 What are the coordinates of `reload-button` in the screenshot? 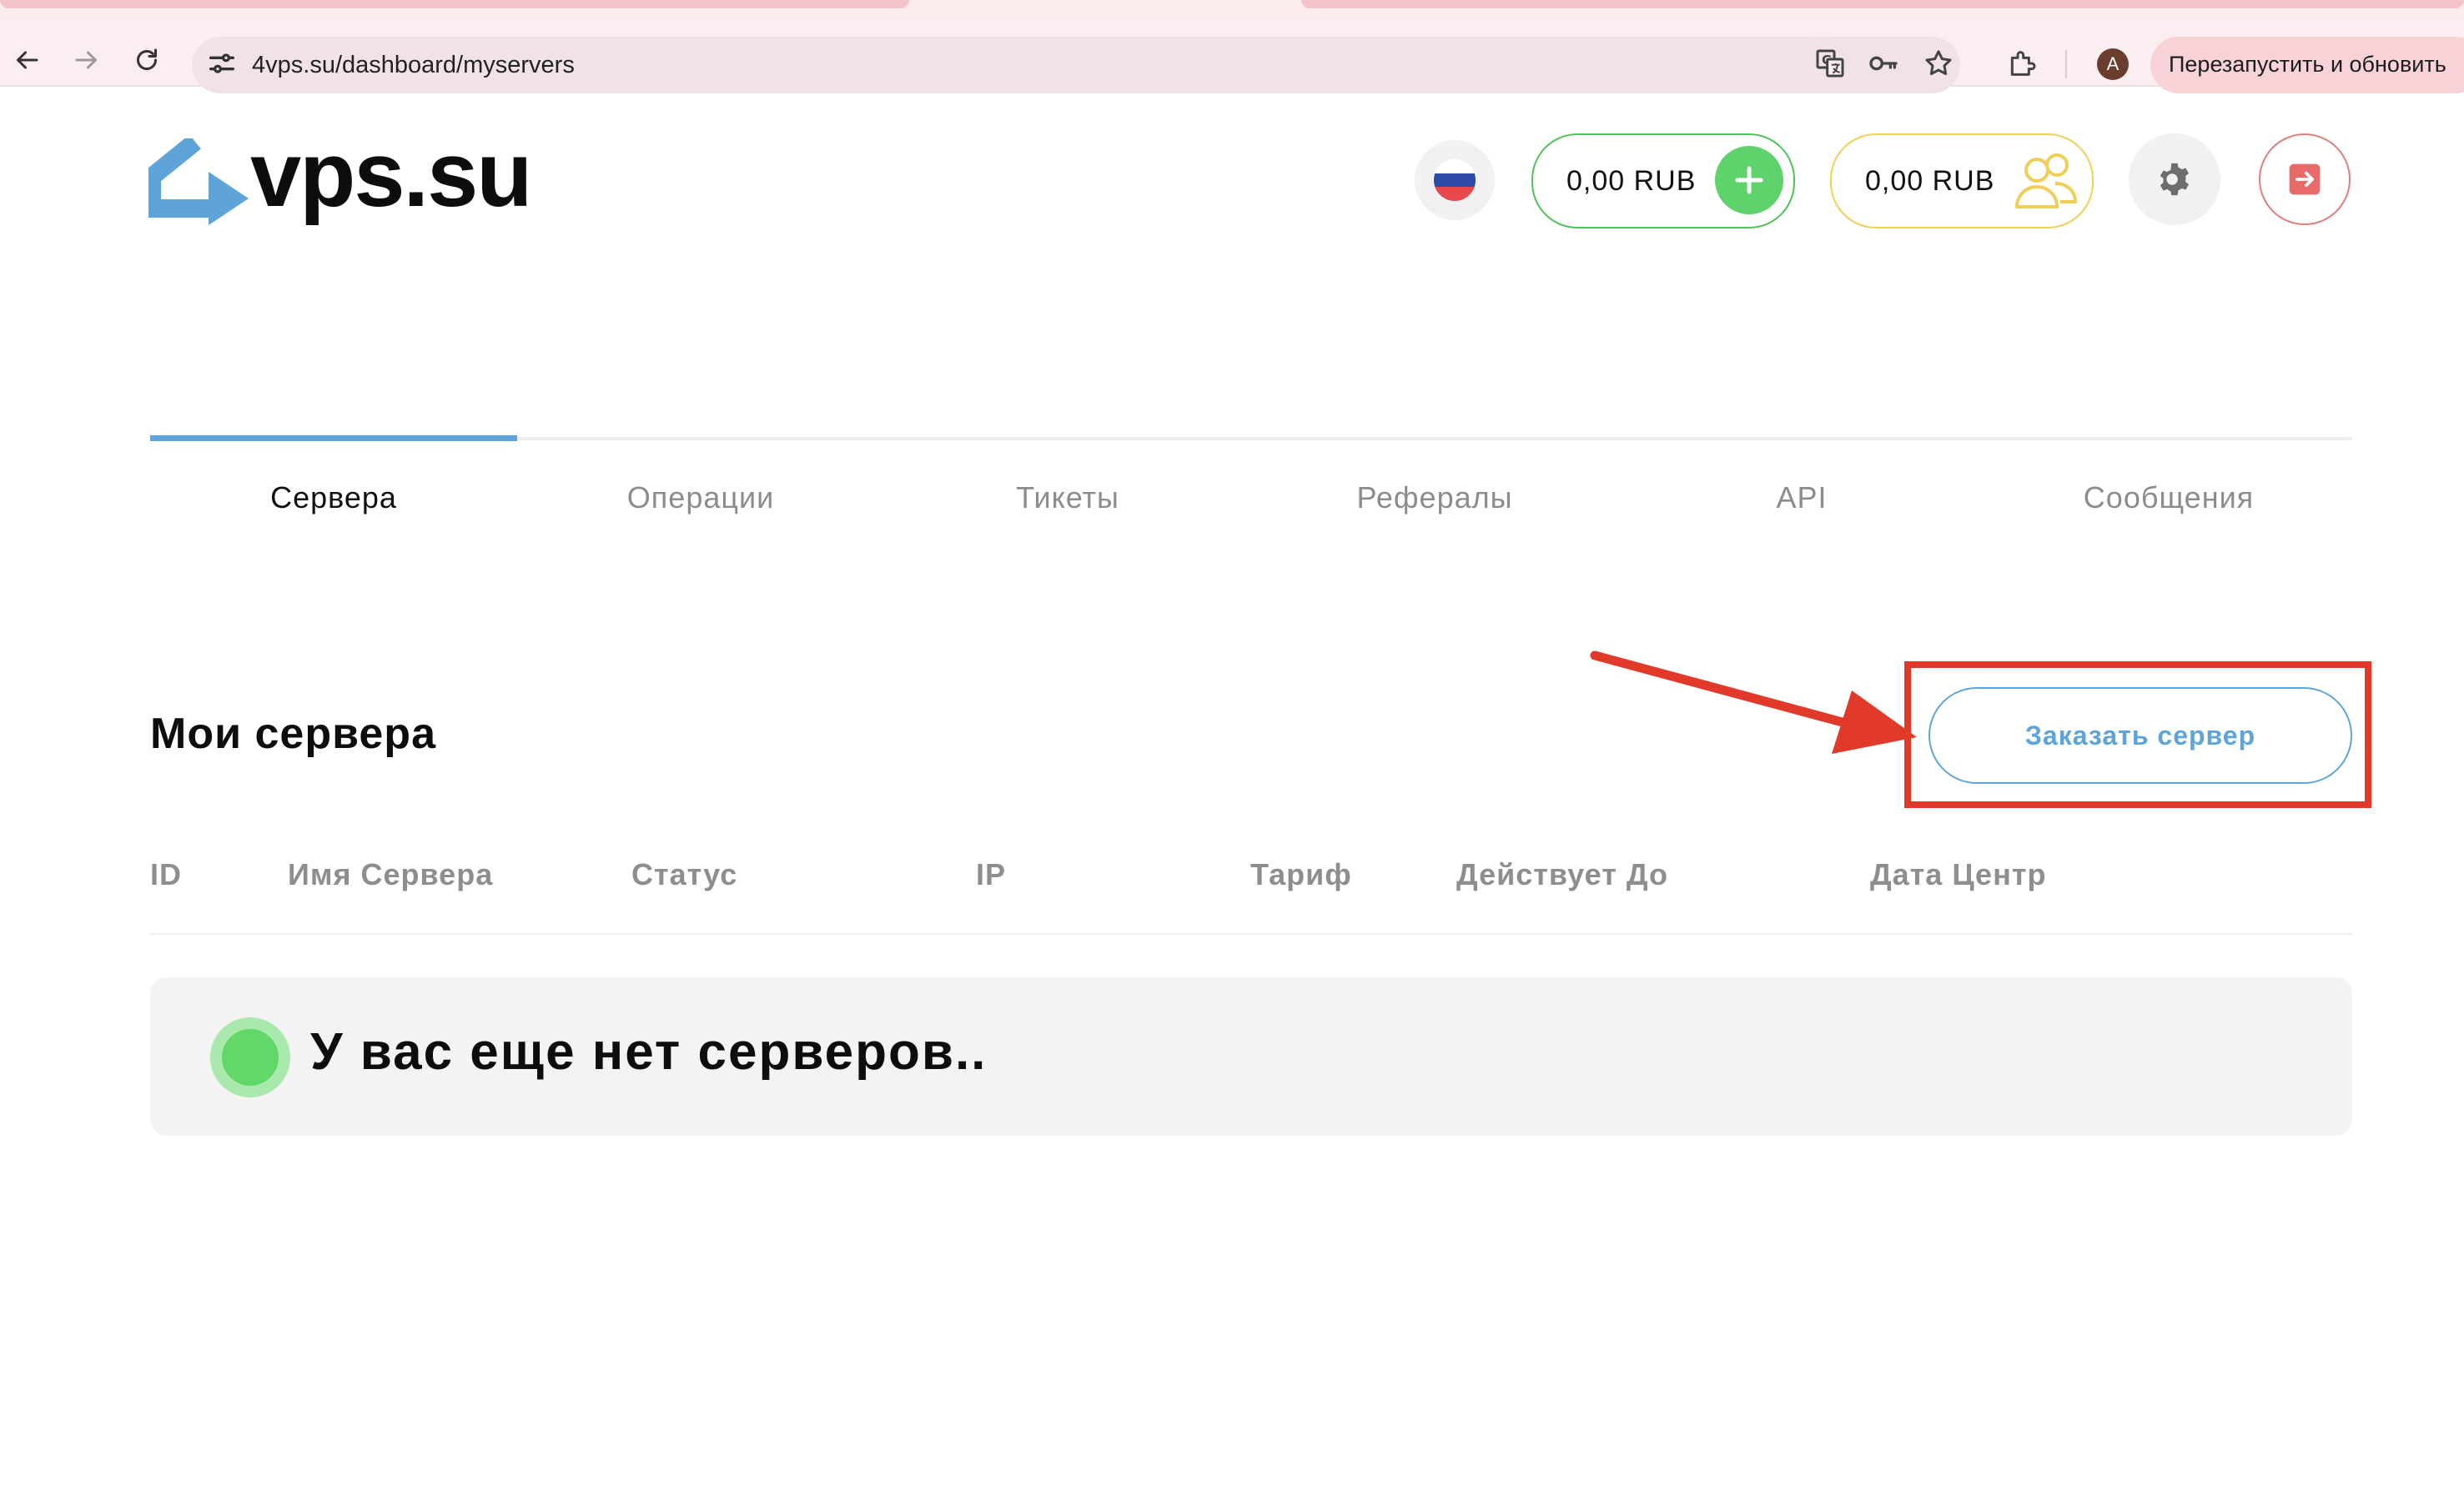 It's located at (146, 60).